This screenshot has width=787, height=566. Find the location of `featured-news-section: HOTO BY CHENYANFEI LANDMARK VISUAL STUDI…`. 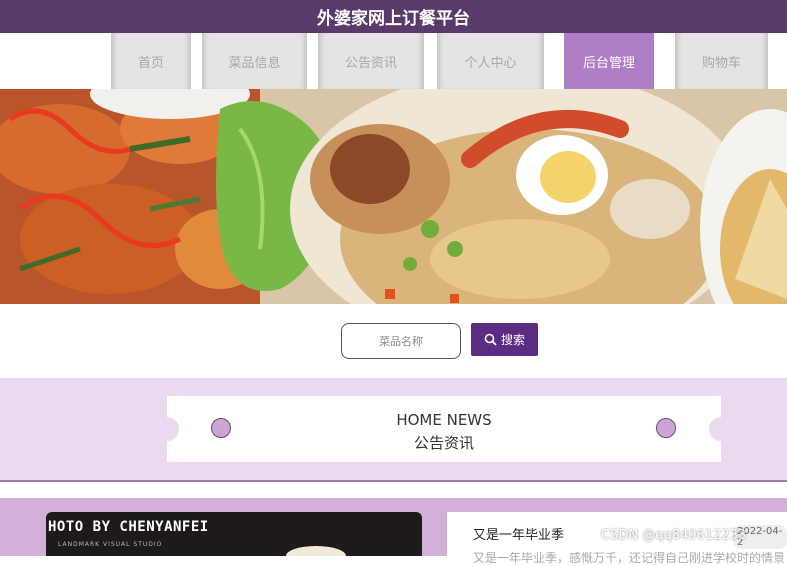

featured-news-section: HOTO BY CHENYANFEI LANDMARK VISUAL STUDI… is located at coordinates (393, 531).